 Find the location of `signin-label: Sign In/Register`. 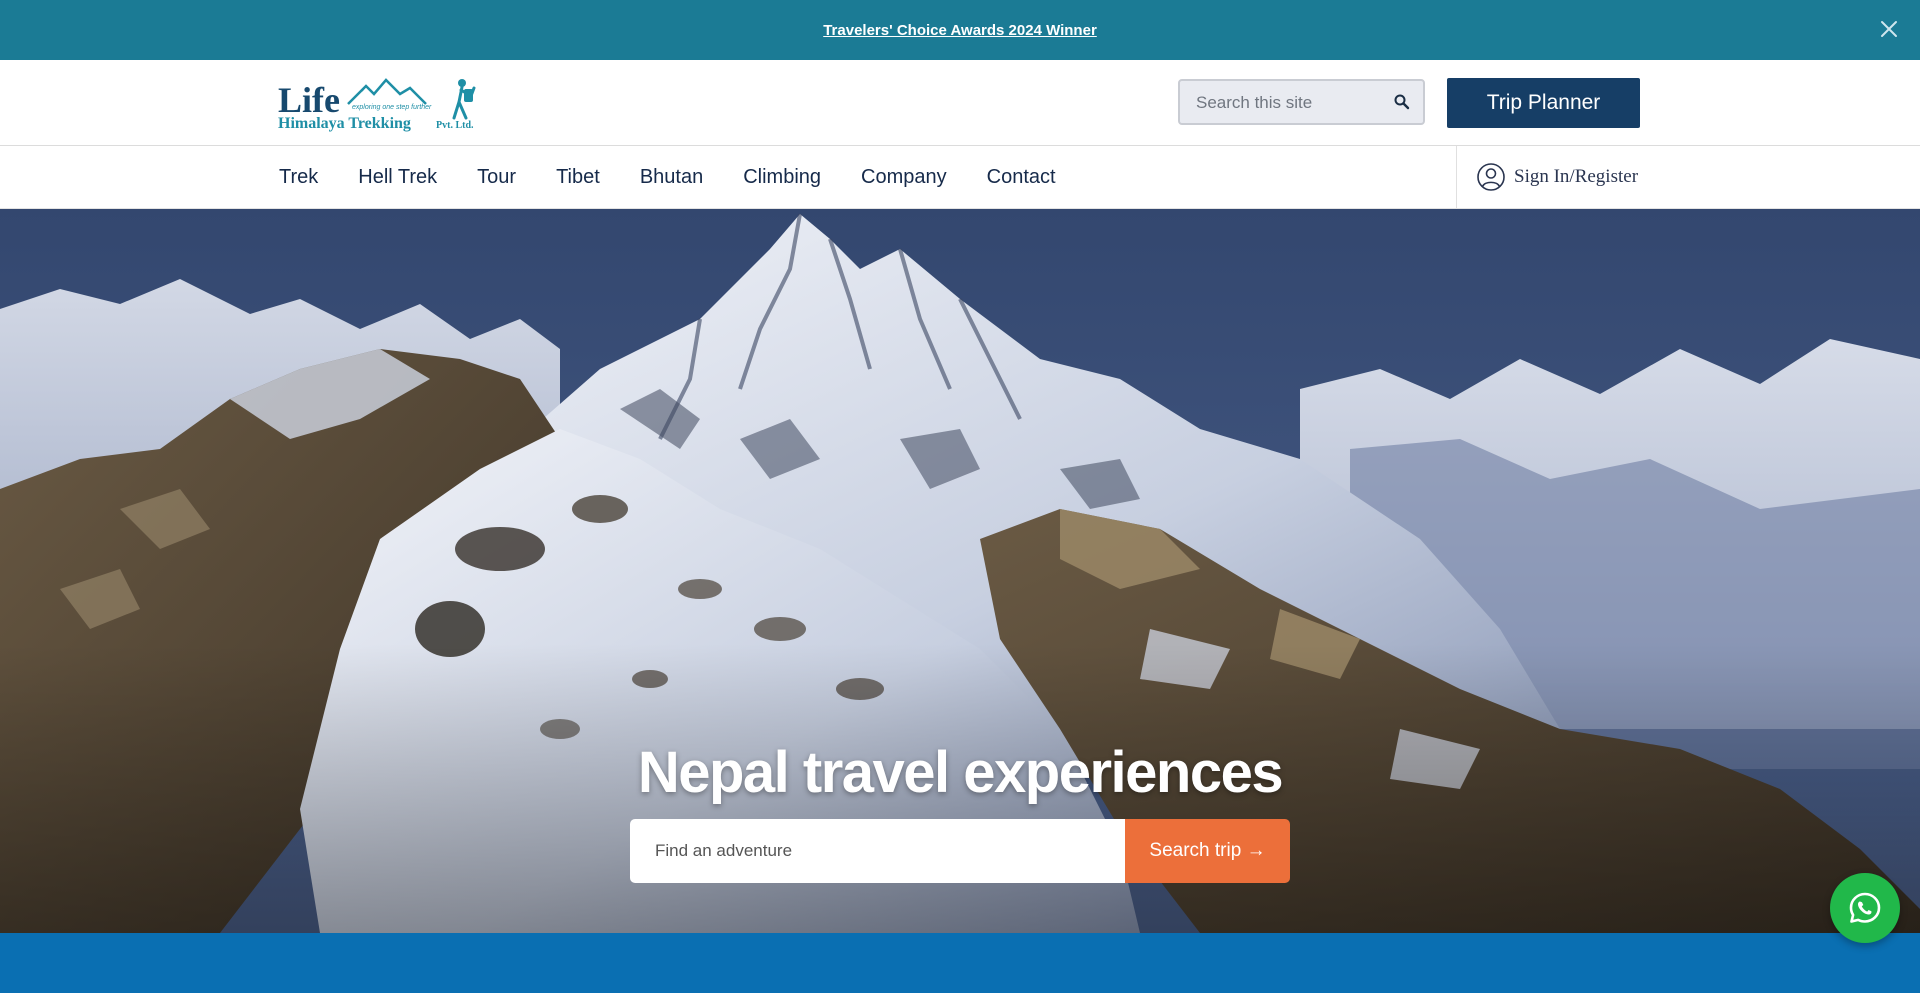

signin-label: Sign In/Register is located at coordinates (1576, 176).